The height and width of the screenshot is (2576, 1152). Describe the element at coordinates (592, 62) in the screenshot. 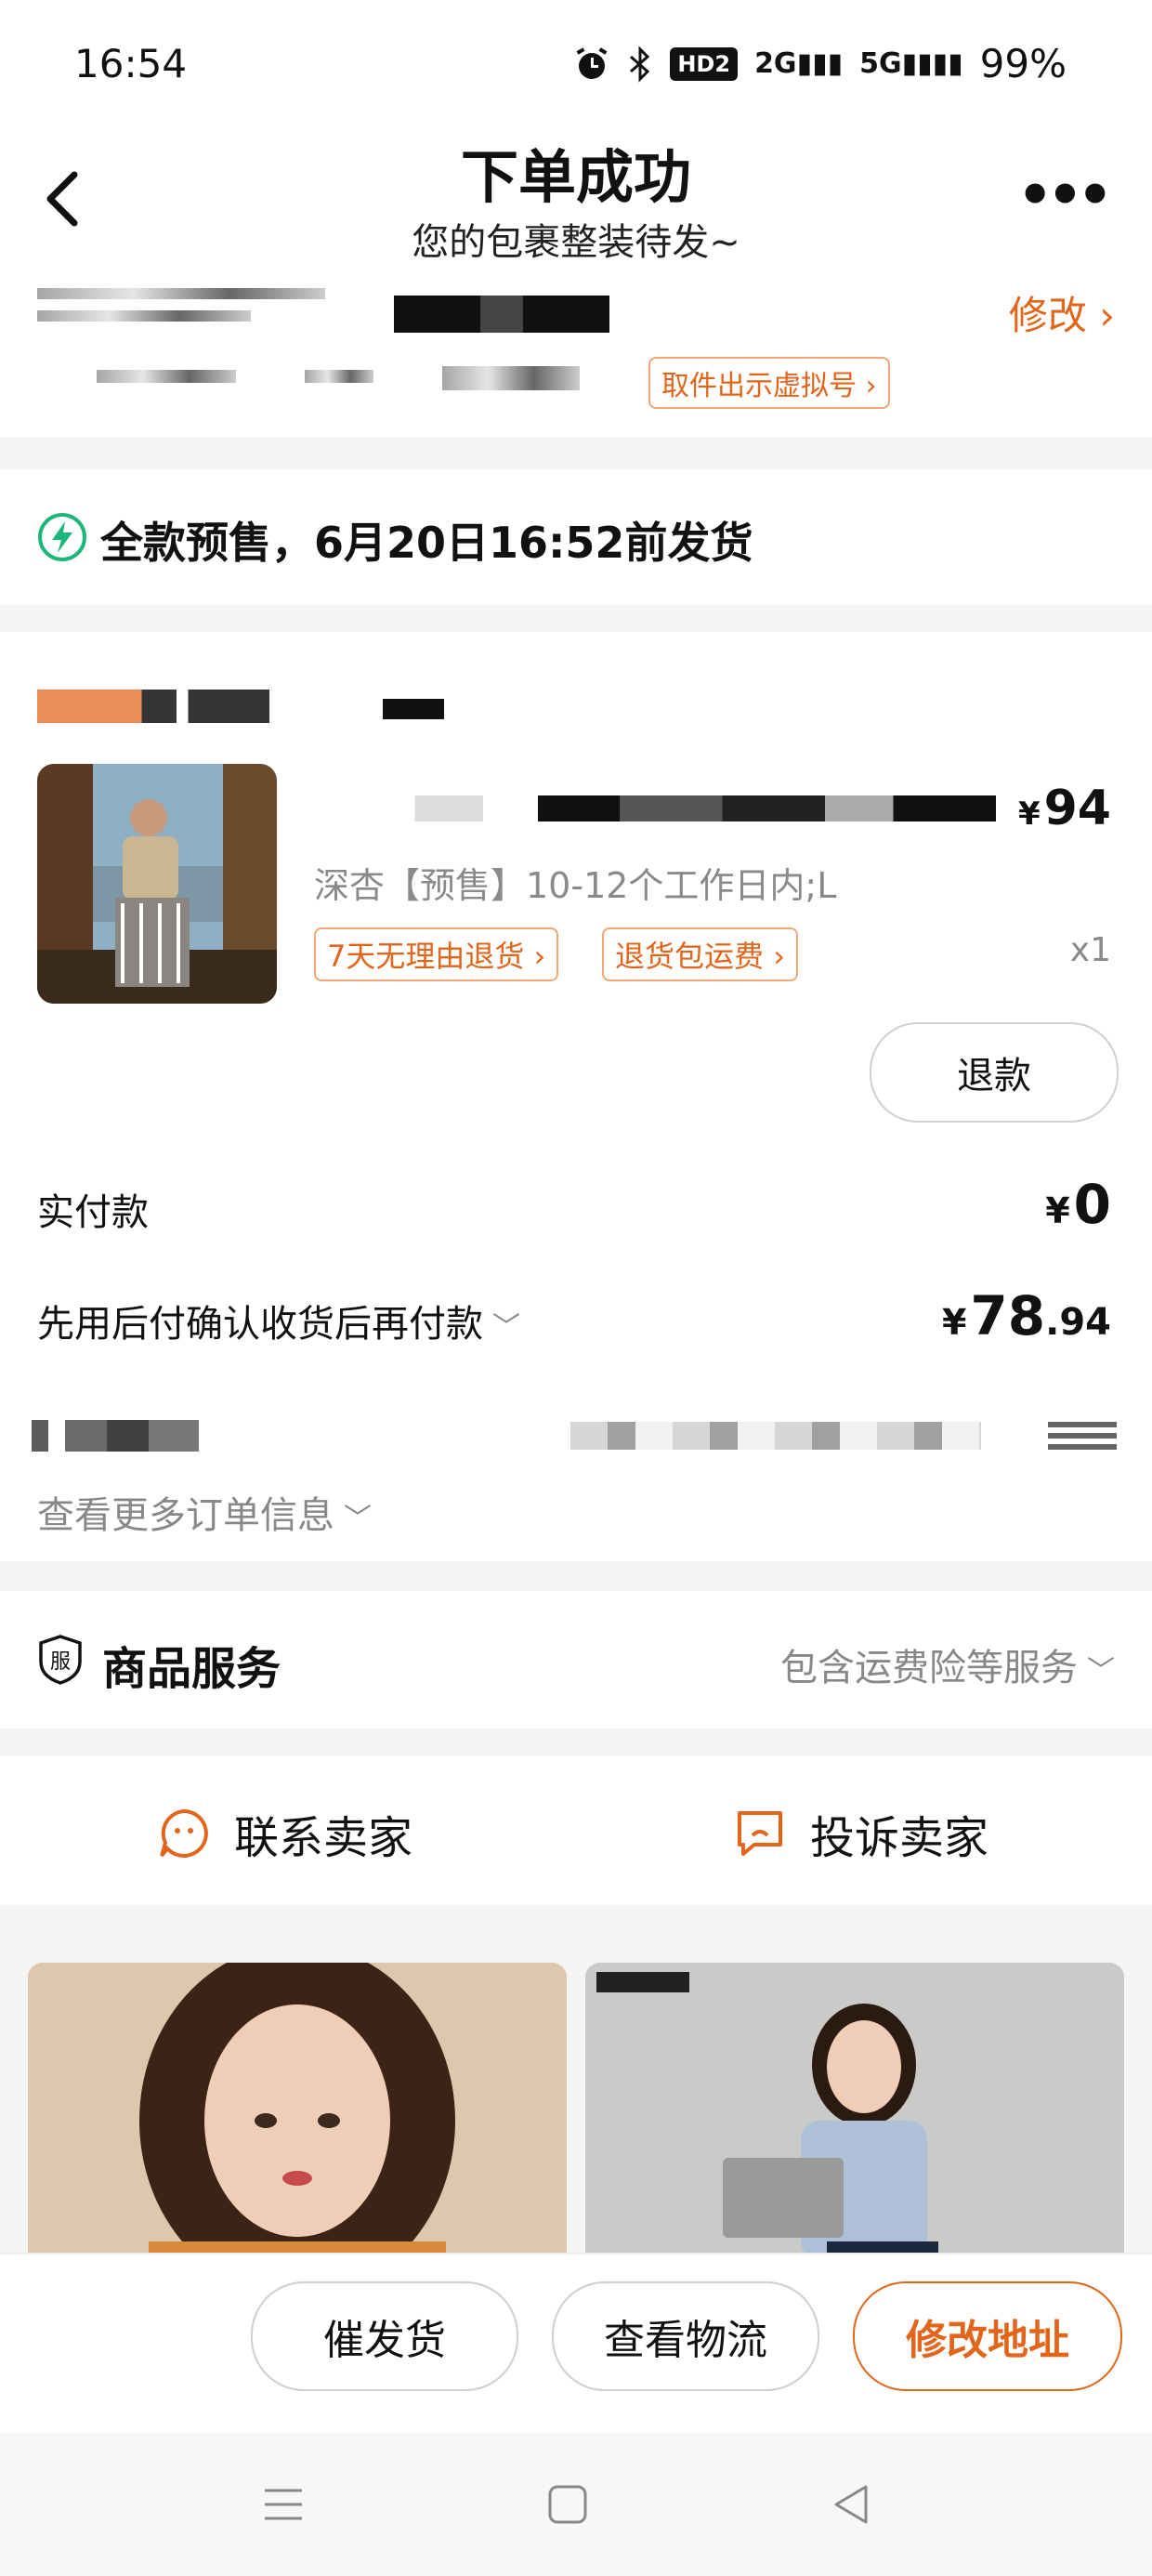

I see `alarm-icon` at that location.